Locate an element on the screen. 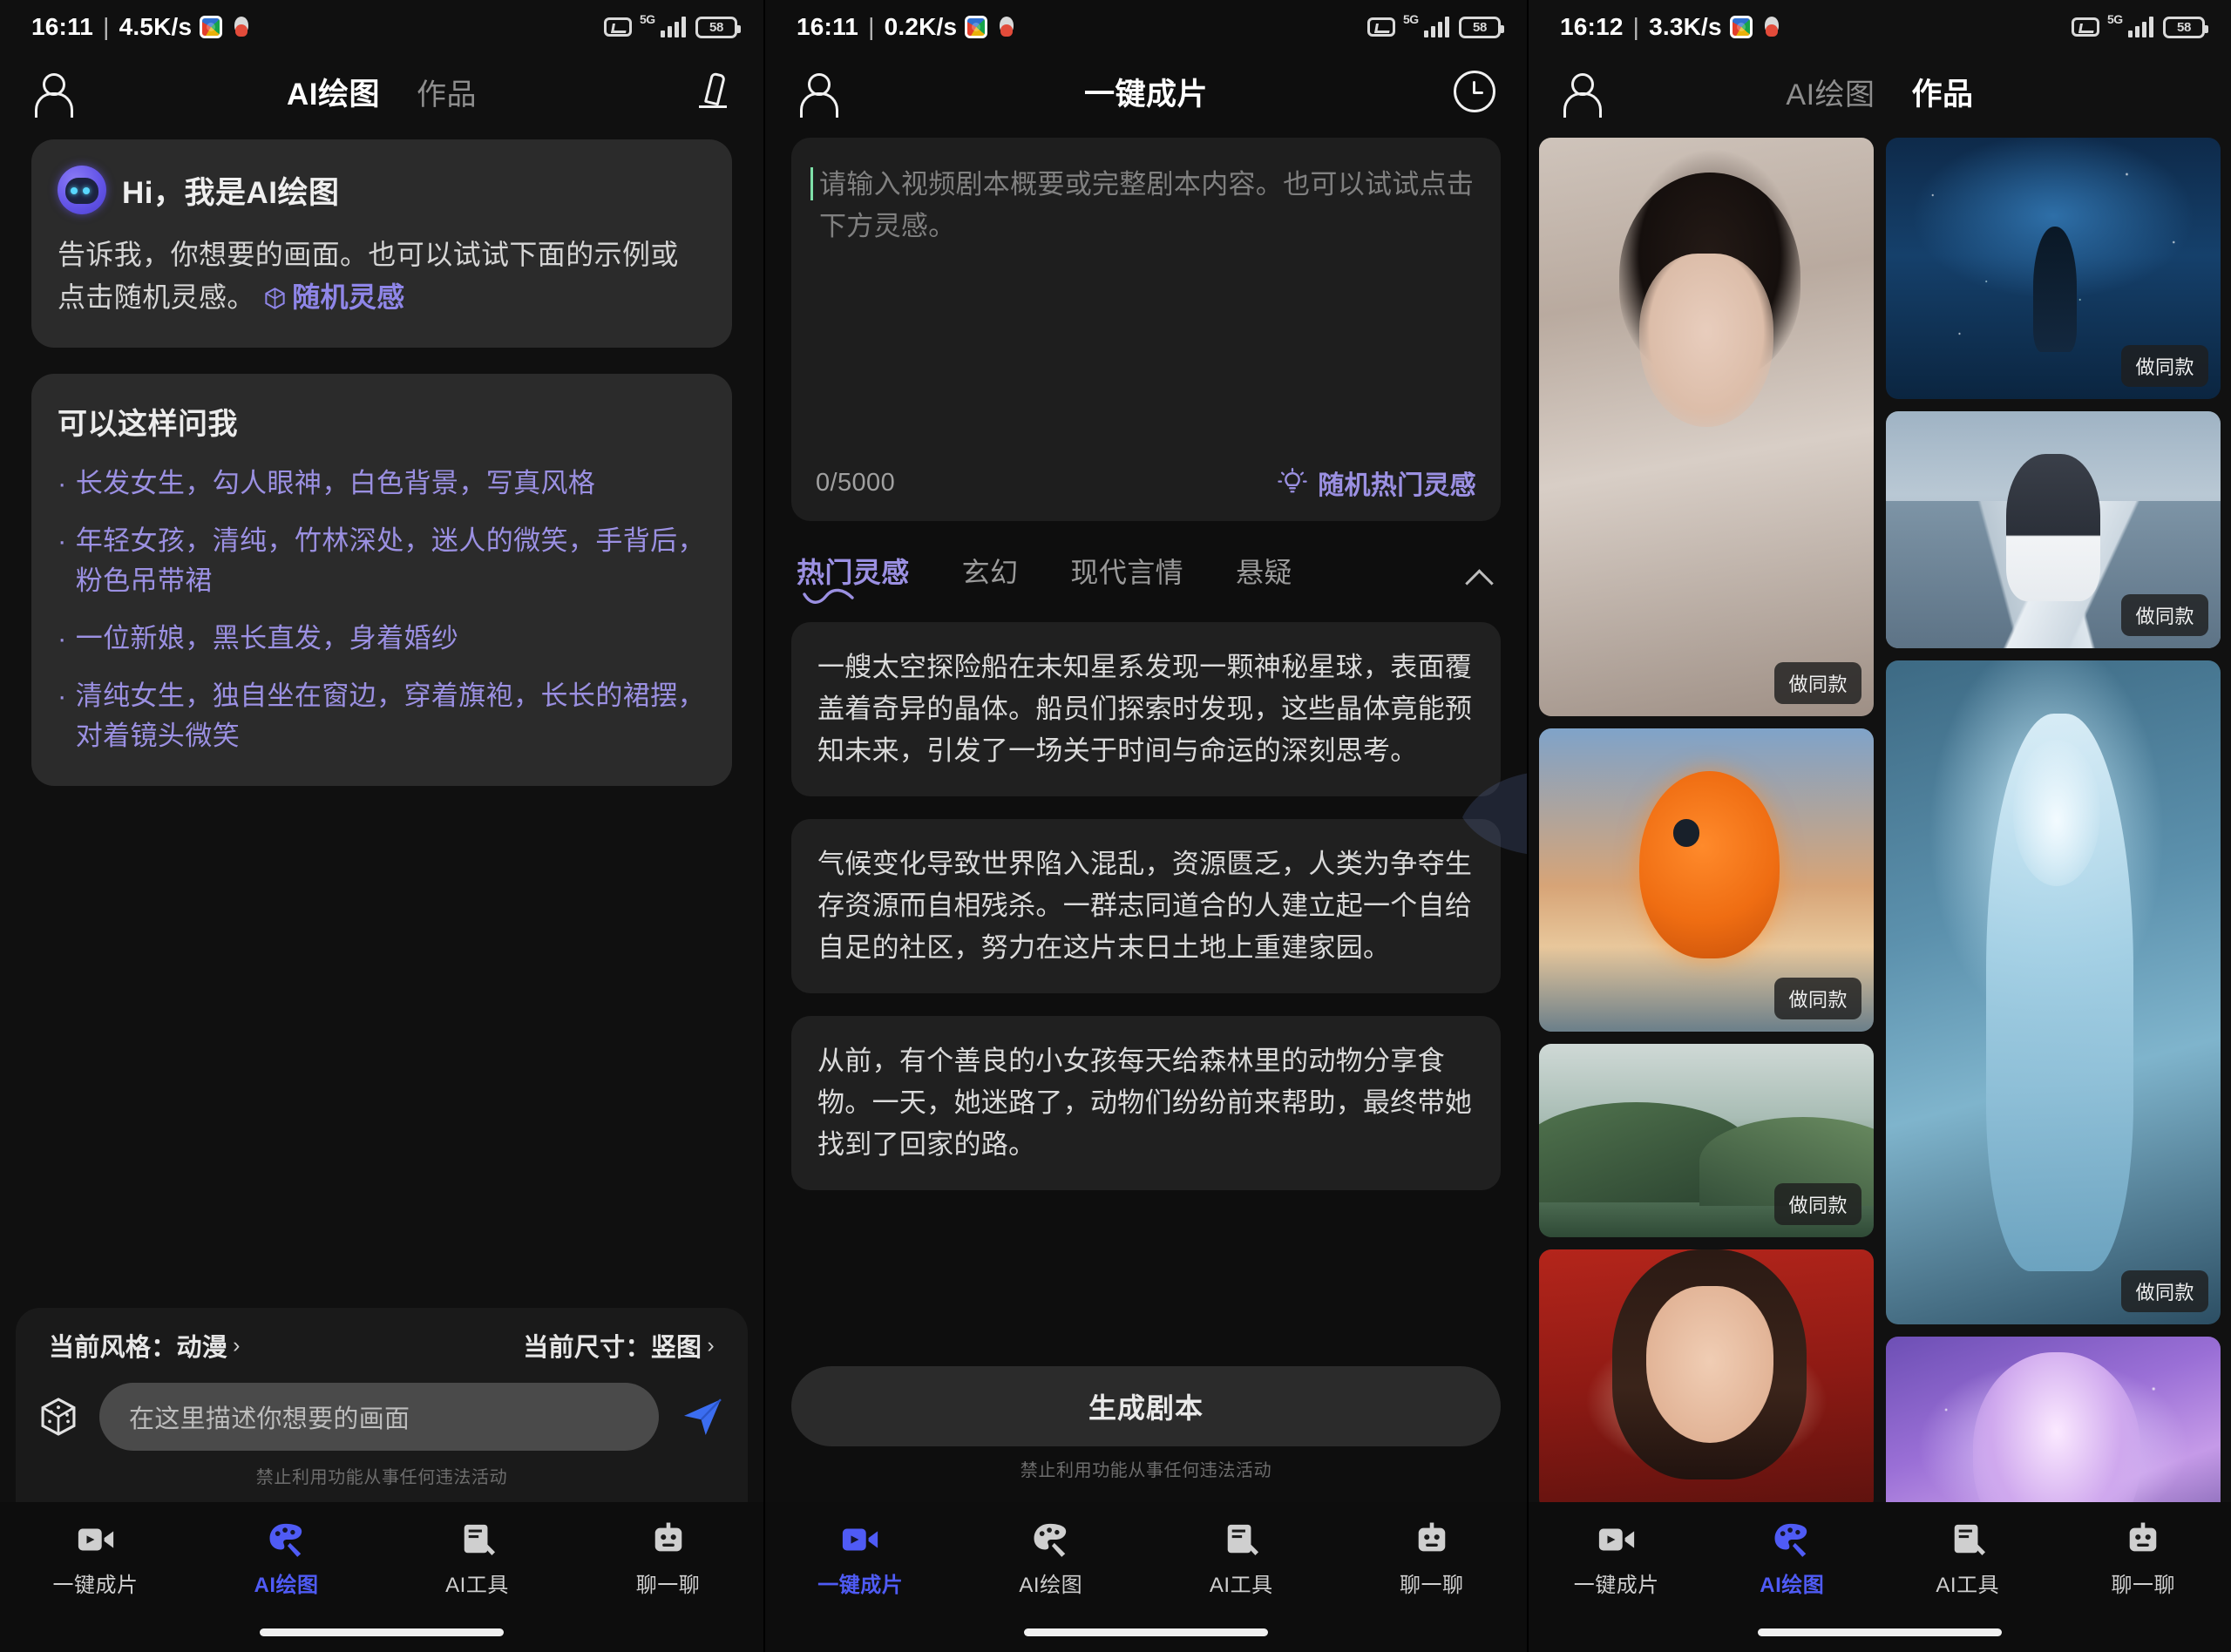 Image resolution: width=2231 pixels, height=1652 pixels. active-tab-underline is located at coordinates (834, 596).